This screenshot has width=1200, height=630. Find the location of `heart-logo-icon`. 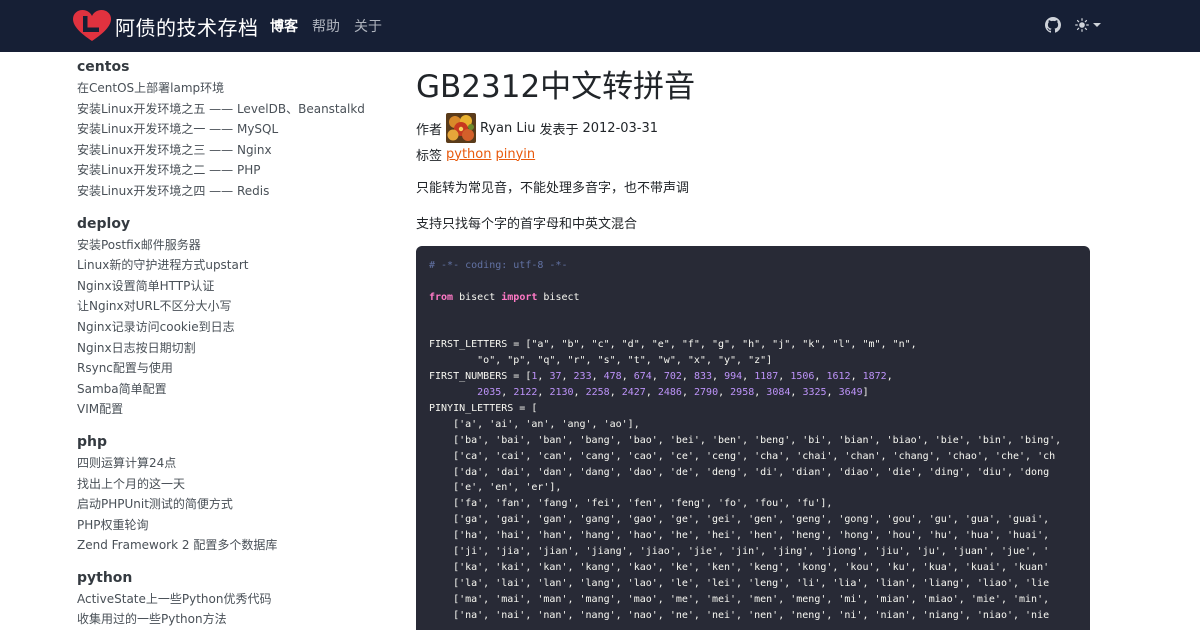

heart-logo-icon is located at coordinates (92, 26).